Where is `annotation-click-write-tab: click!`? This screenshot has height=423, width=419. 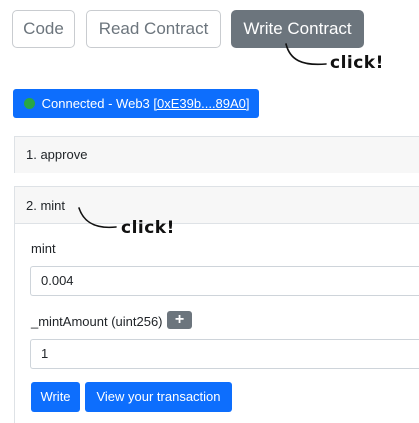 annotation-click-write-tab: click! is located at coordinates (357, 63).